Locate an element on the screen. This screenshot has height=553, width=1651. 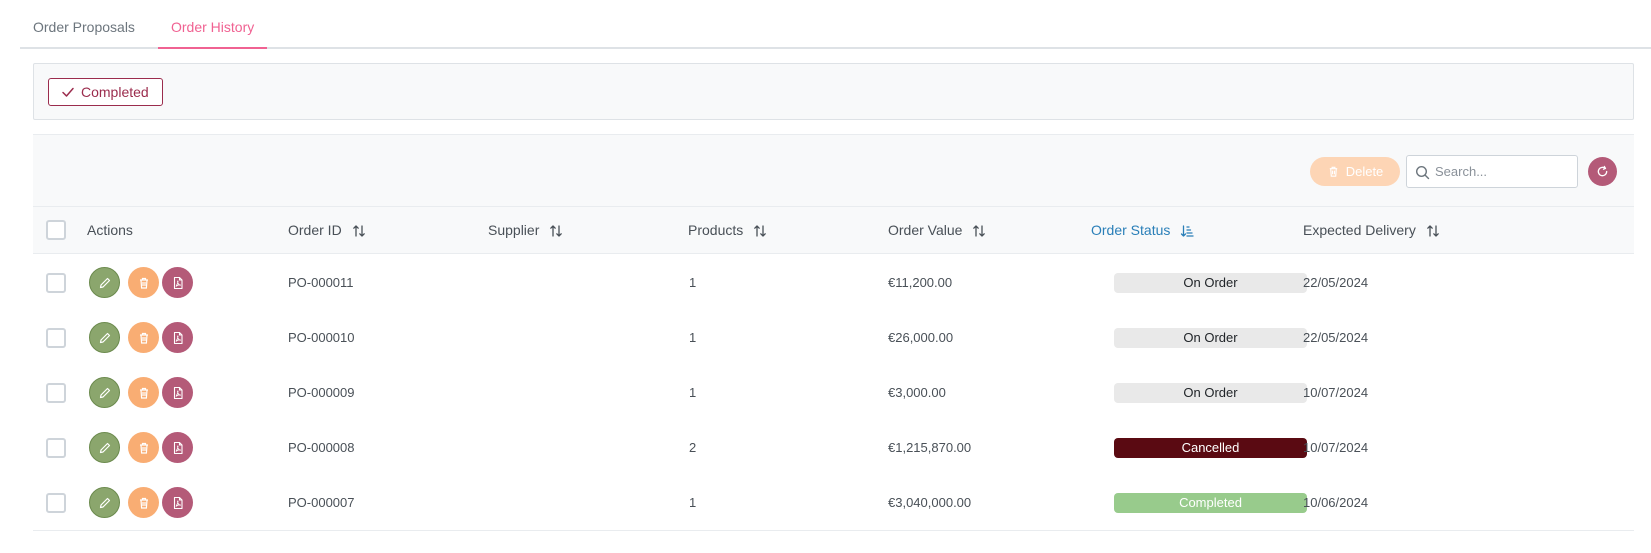
column-header-order-value: Order Value is located at coordinates (937, 230).